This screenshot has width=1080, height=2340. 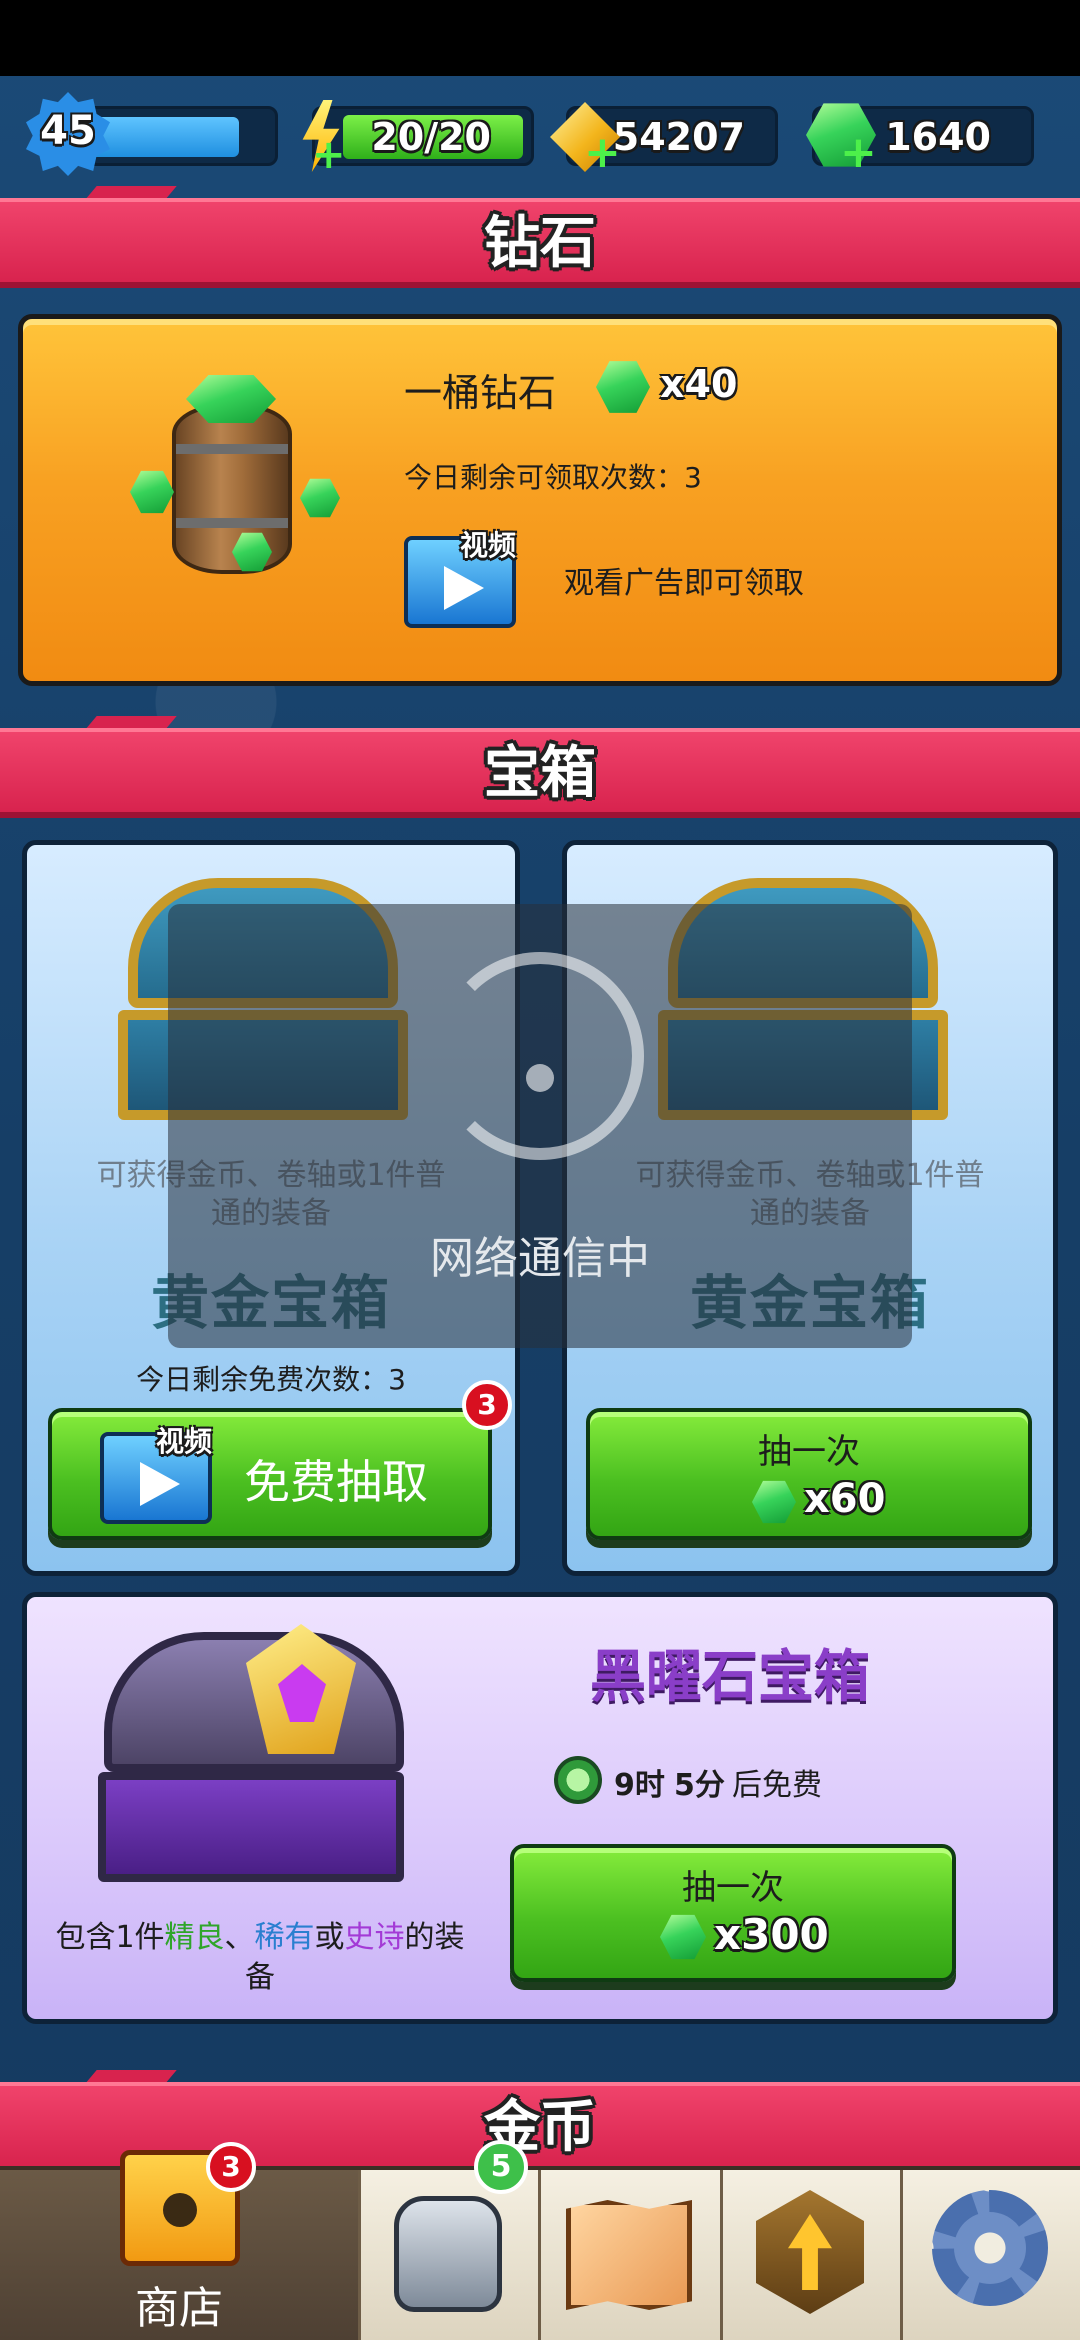 I want to click on free-remaining: 今日剩余免费次数：3, so click(x=271, y=1379).